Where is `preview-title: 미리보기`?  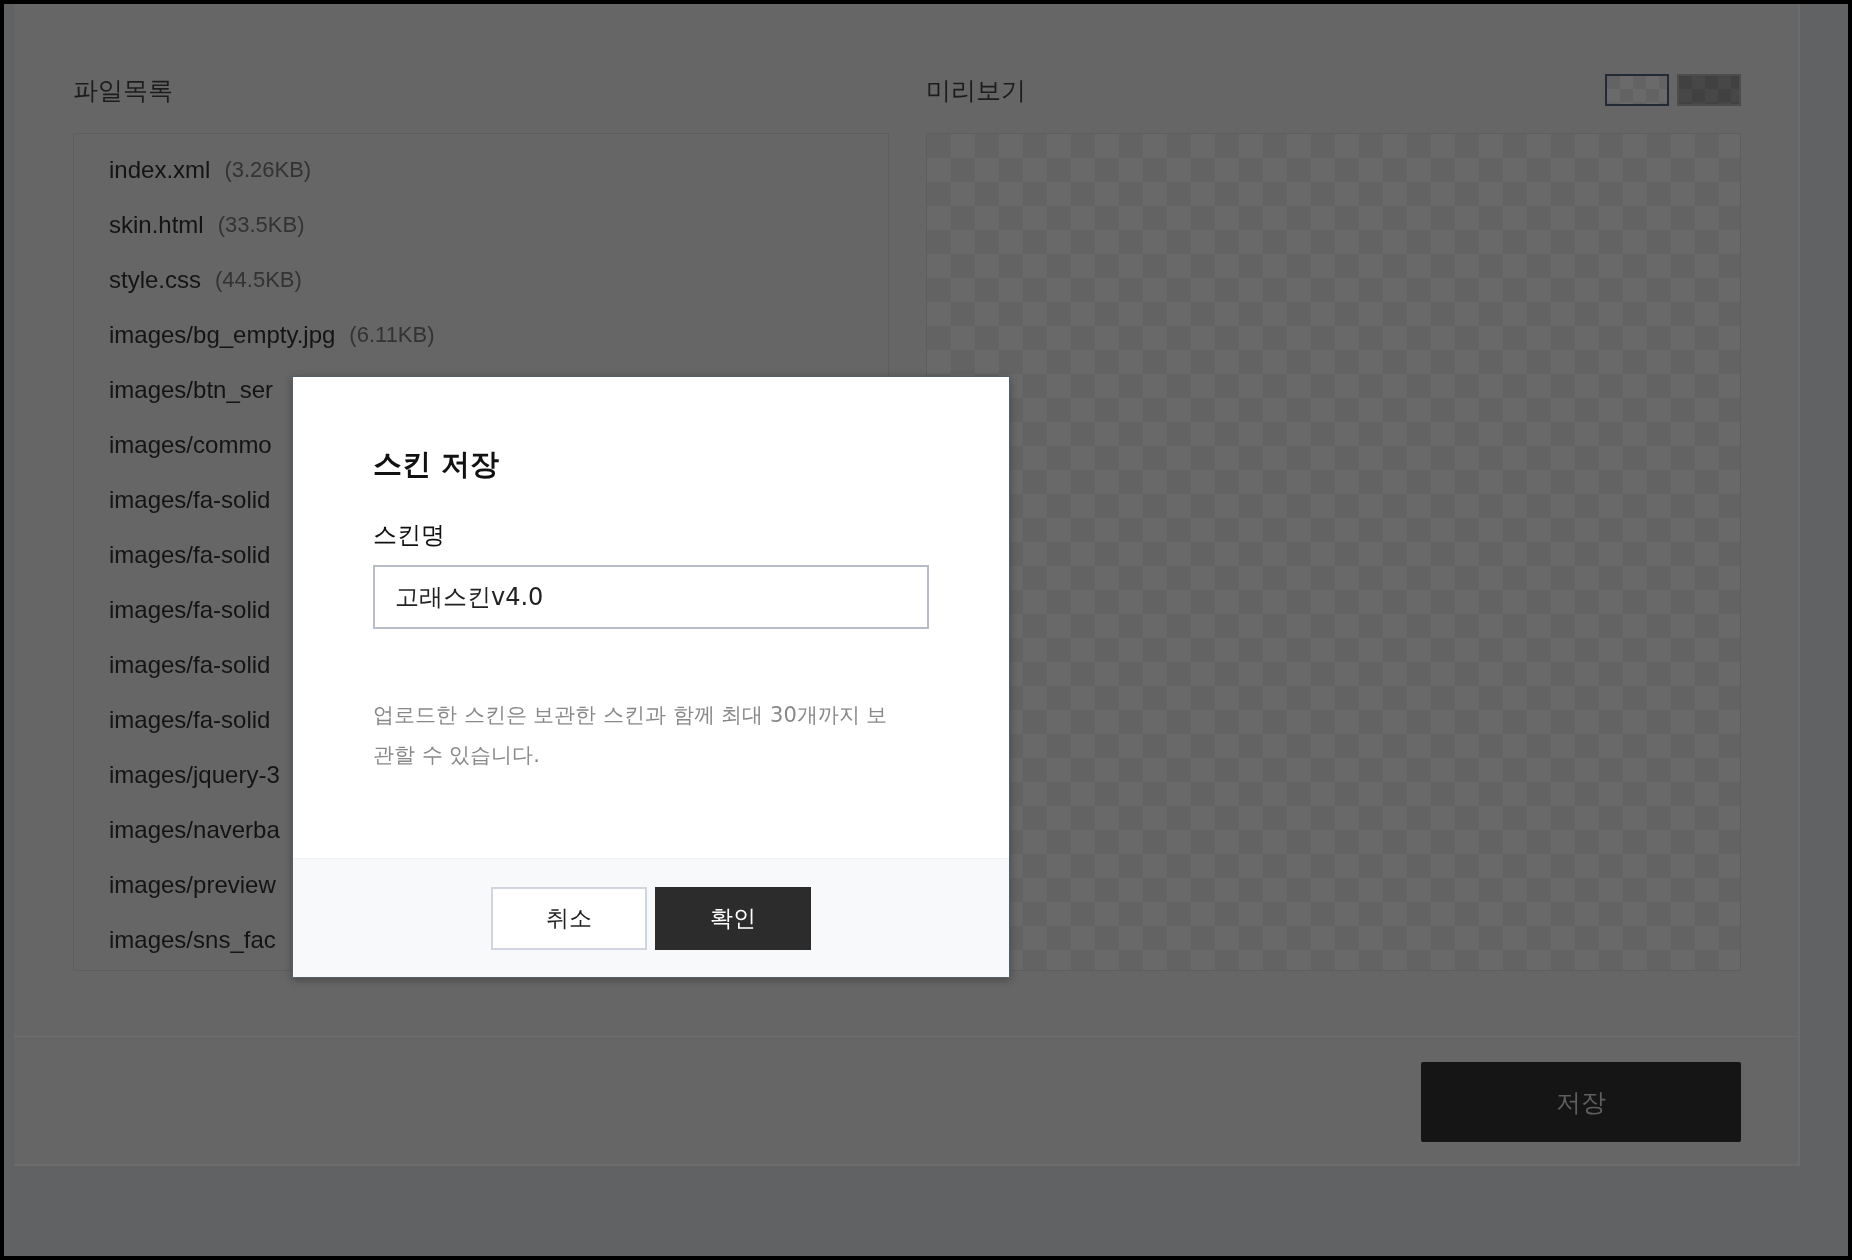 preview-title: 미리보기 is located at coordinates (975, 91).